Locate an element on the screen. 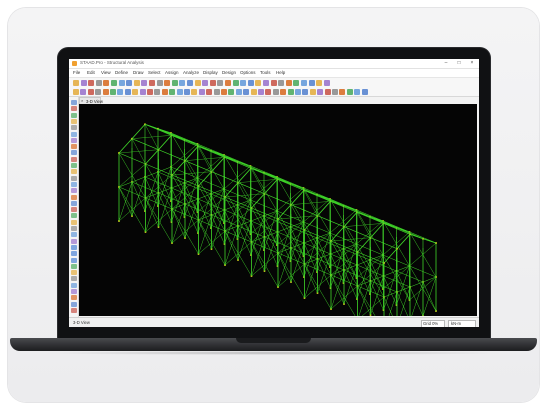 The height and width of the screenshot is (410, 547). menu-view: View is located at coordinates (106, 72).